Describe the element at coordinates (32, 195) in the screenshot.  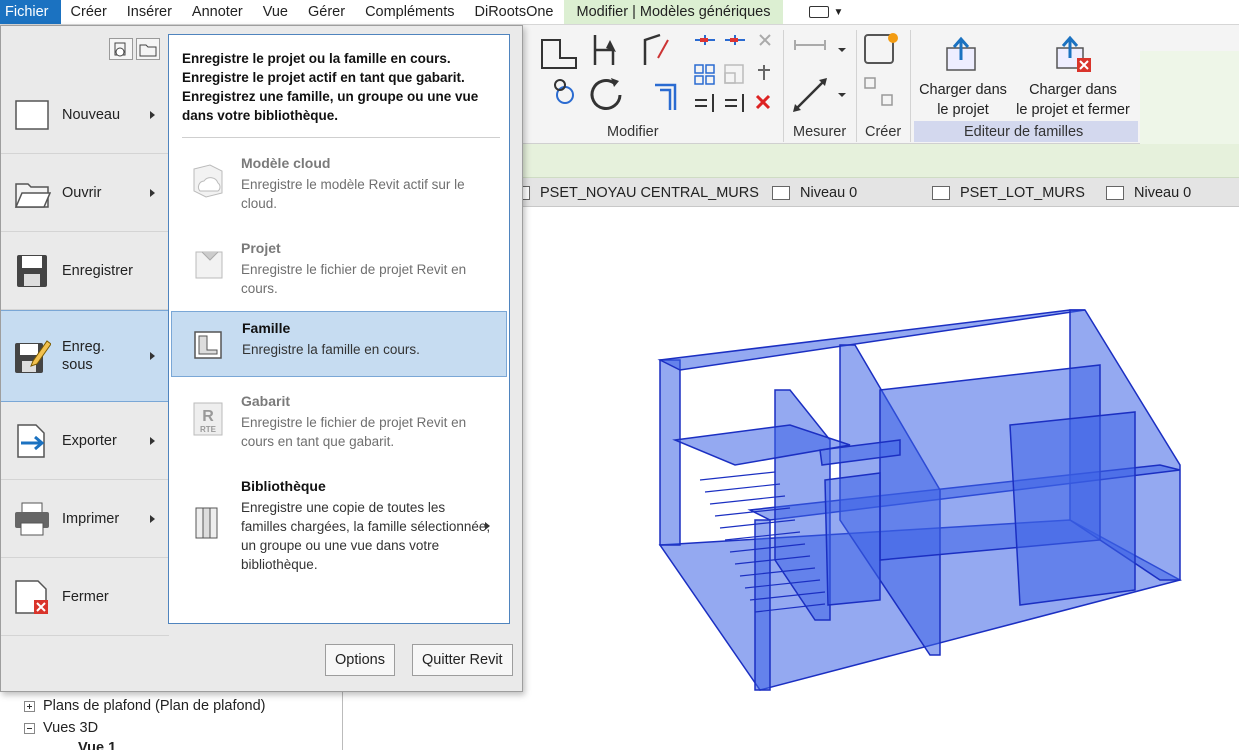
I see `open-folder-icon` at that location.